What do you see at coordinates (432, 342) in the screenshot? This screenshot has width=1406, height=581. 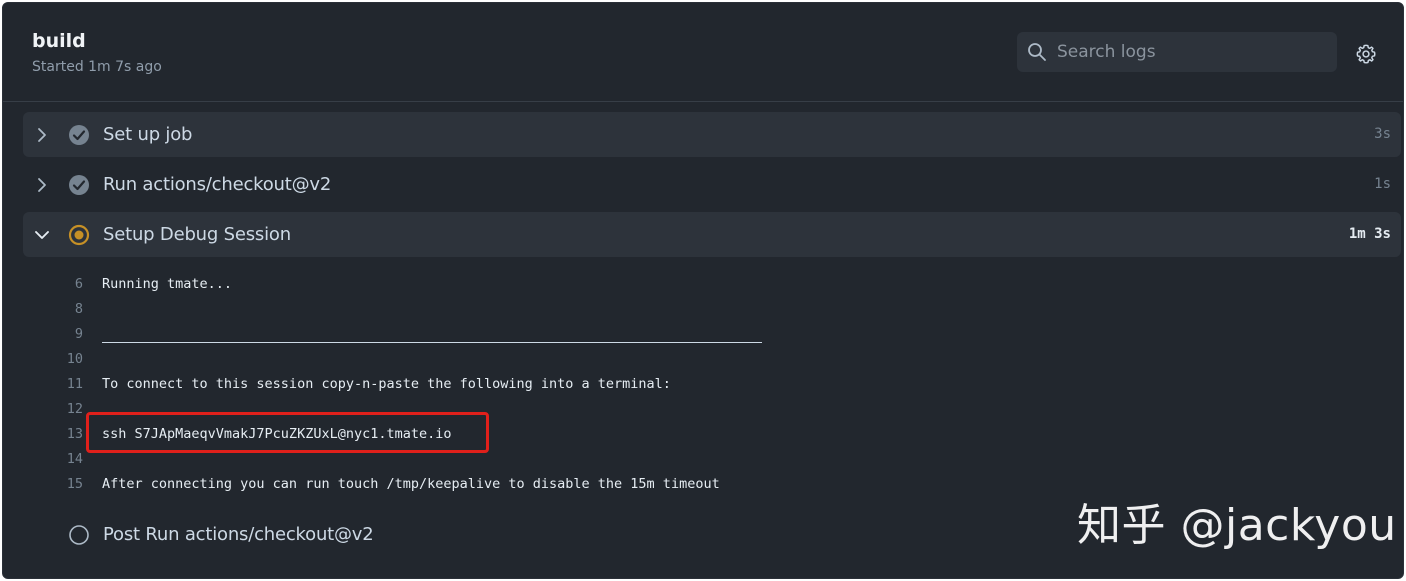 I see `separator-rule` at bounding box center [432, 342].